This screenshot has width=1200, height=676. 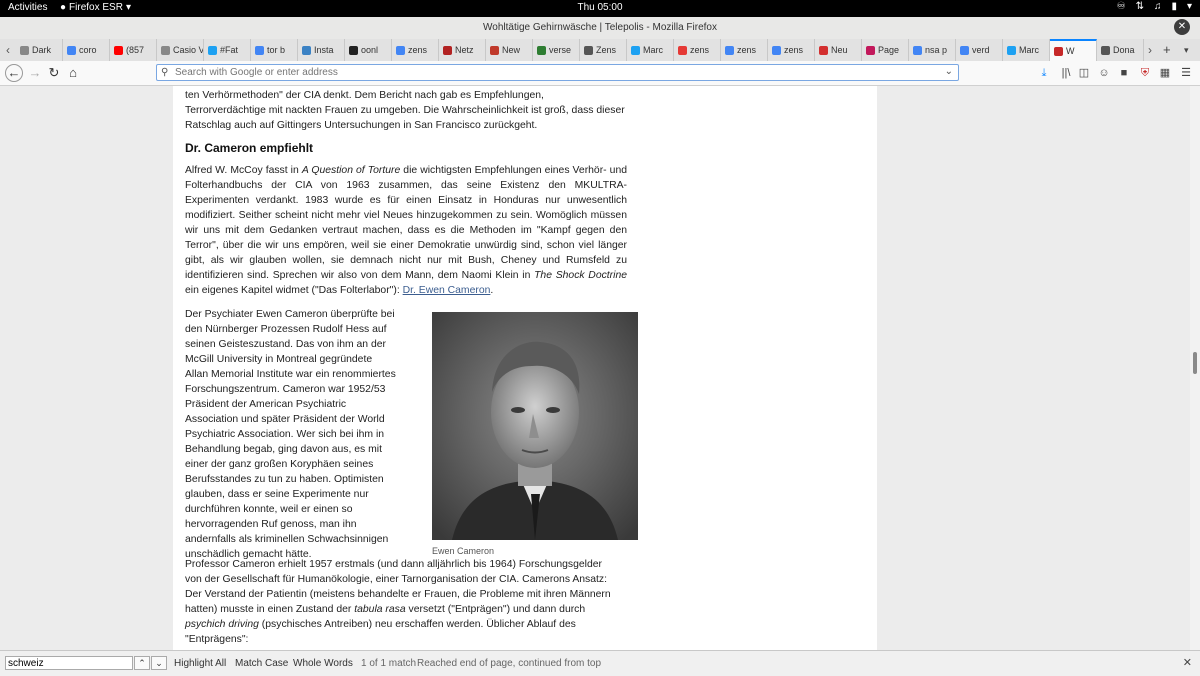 What do you see at coordinates (1167, 50) in the screenshot?
I see `new-tab-button: +` at bounding box center [1167, 50].